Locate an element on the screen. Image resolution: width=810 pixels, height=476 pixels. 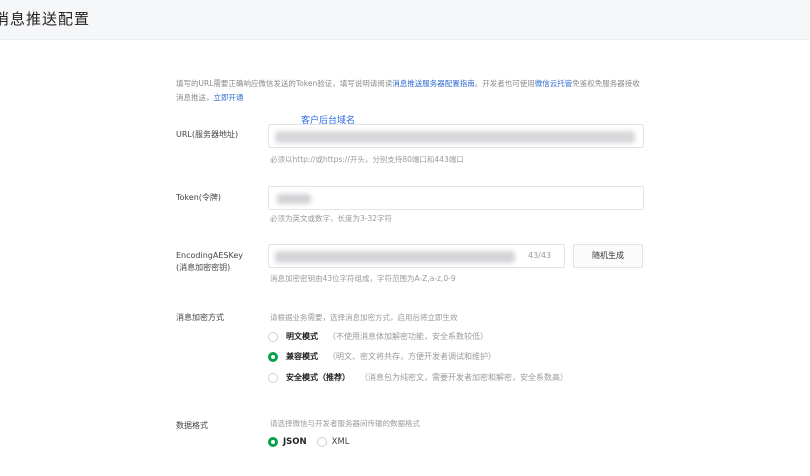
url-hint: 必须以http://或https://开头，分别支持80端口和443端口 is located at coordinates (367, 159).